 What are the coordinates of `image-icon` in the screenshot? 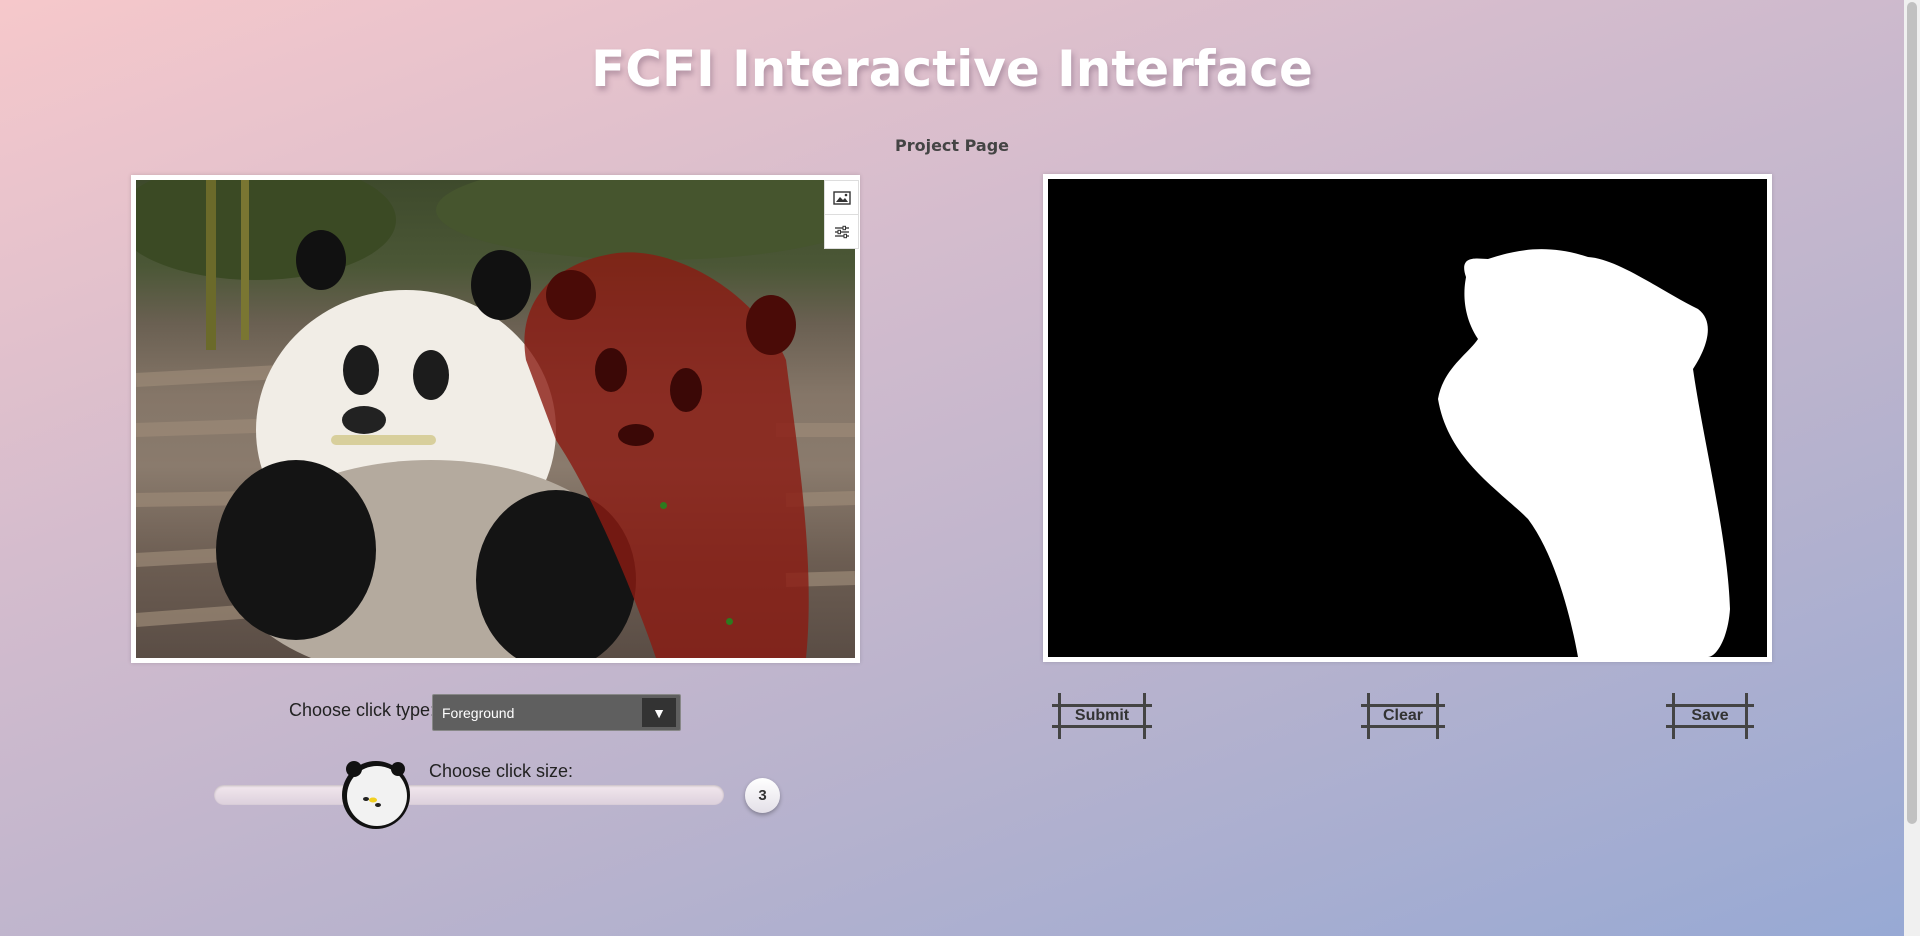 It's located at (841, 197).